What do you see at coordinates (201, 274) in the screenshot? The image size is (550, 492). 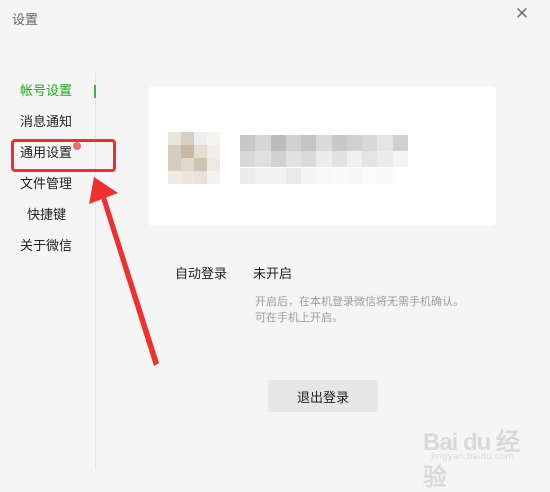 I see `auto-login-label: 自动登录` at bounding box center [201, 274].